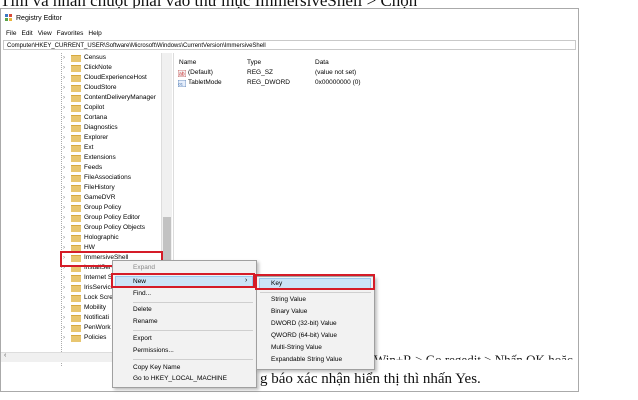  I want to click on tree-item-label: Ext, so click(89, 147).